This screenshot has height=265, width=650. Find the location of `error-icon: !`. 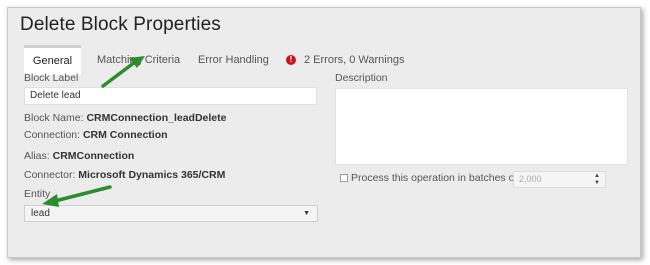

error-icon: ! is located at coordinates (291, 60).